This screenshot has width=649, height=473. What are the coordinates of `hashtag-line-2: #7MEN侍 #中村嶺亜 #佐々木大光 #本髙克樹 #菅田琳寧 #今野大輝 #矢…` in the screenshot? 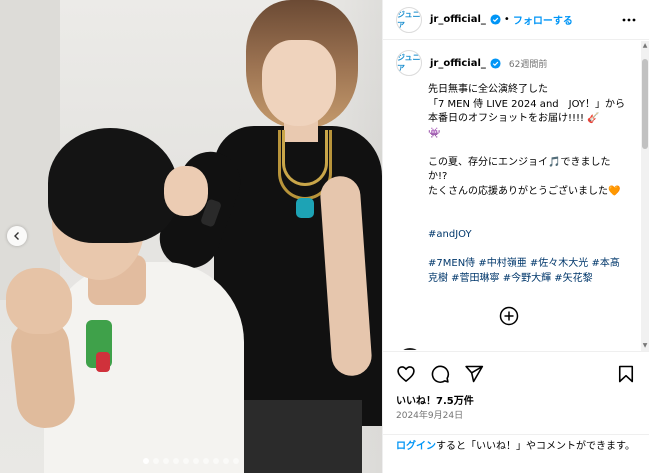 It's located at (524, 271).